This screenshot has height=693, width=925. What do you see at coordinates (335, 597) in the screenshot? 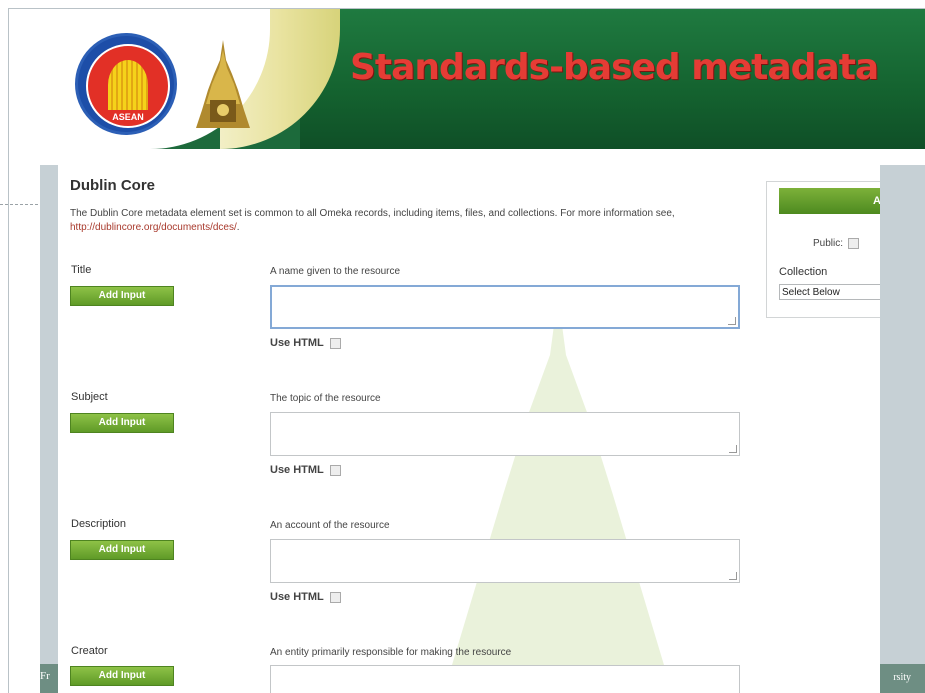
I see `description-use-html-checkbox` at bounding box center [335, 597].